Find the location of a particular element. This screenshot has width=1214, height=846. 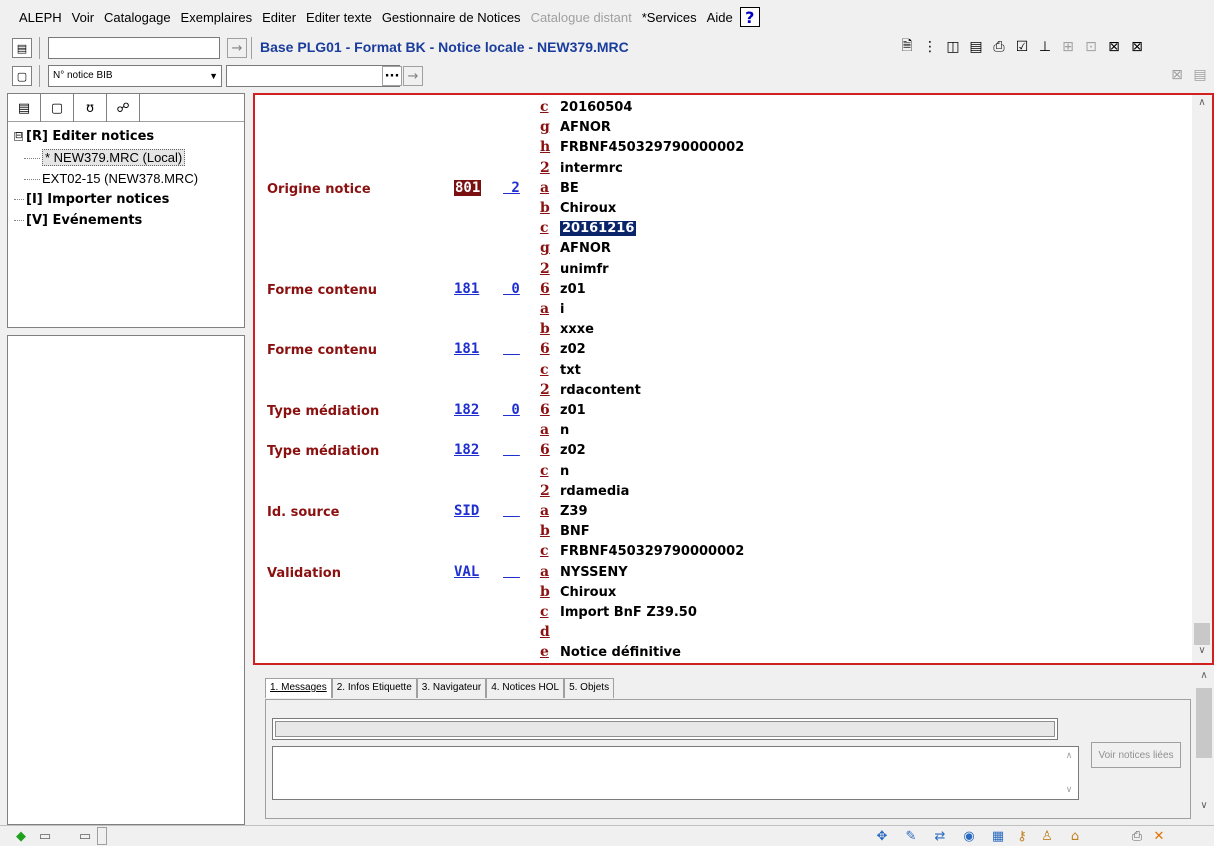

record-row: 2 rdamedia is located at coordinates (720, 493).